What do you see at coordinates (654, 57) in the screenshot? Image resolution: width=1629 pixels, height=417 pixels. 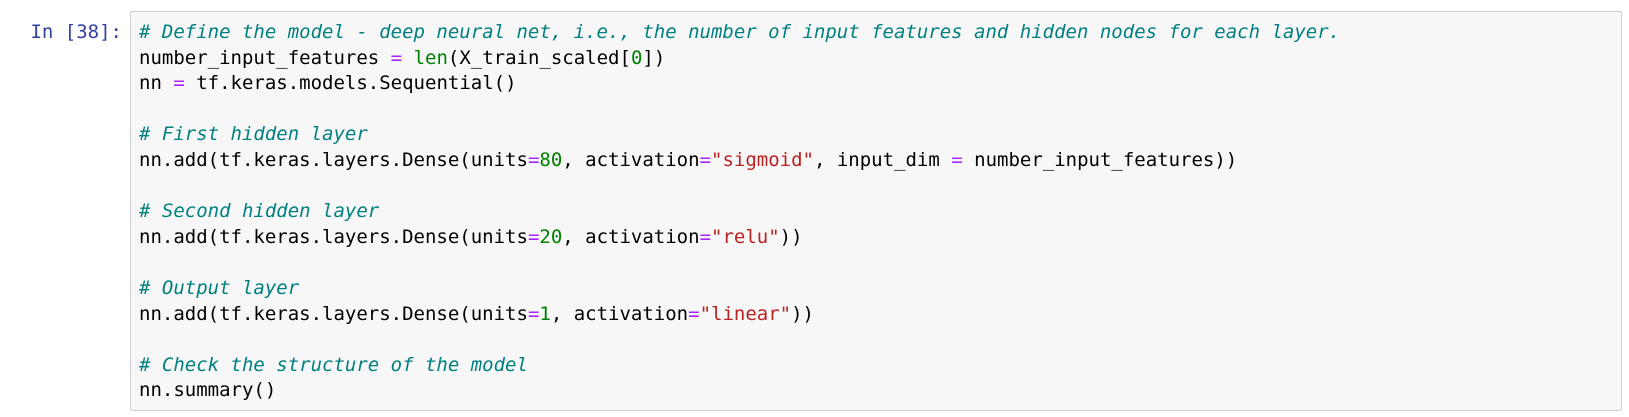 I see `code-text: ])` at bounding box center [654, 57].